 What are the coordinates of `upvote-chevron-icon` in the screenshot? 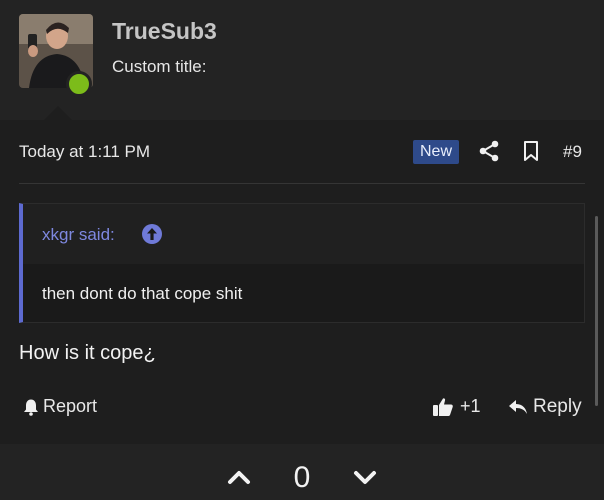 It's located at (239, 477).